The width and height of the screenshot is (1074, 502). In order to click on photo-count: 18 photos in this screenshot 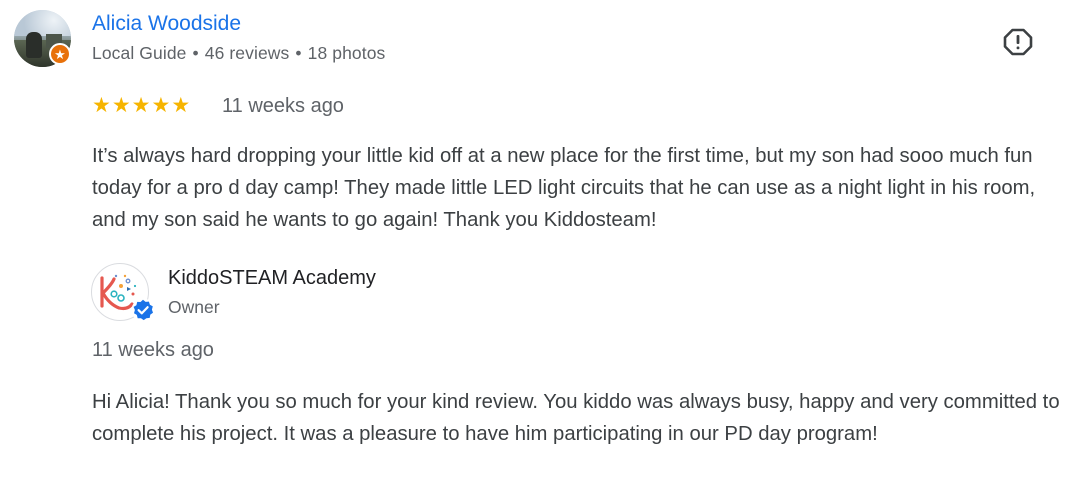, I will do `click(346, 53)`.